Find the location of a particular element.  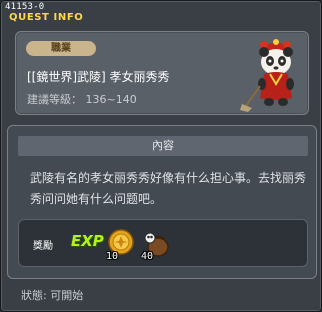

reward-item-slot: 10 is located at coordinates (121, 245).